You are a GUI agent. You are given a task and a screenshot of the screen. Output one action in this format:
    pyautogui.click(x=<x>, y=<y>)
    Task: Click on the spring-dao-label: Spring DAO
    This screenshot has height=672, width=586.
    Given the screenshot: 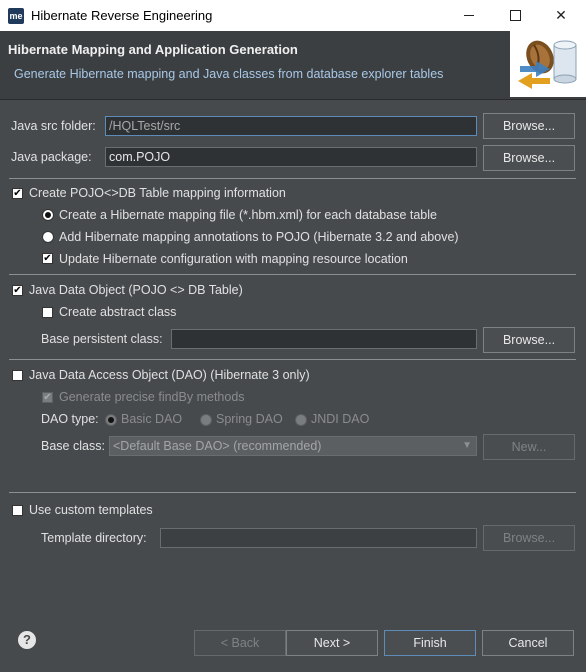 What is the action you would take?
    pyautogui.click(x=249, y=419)
    